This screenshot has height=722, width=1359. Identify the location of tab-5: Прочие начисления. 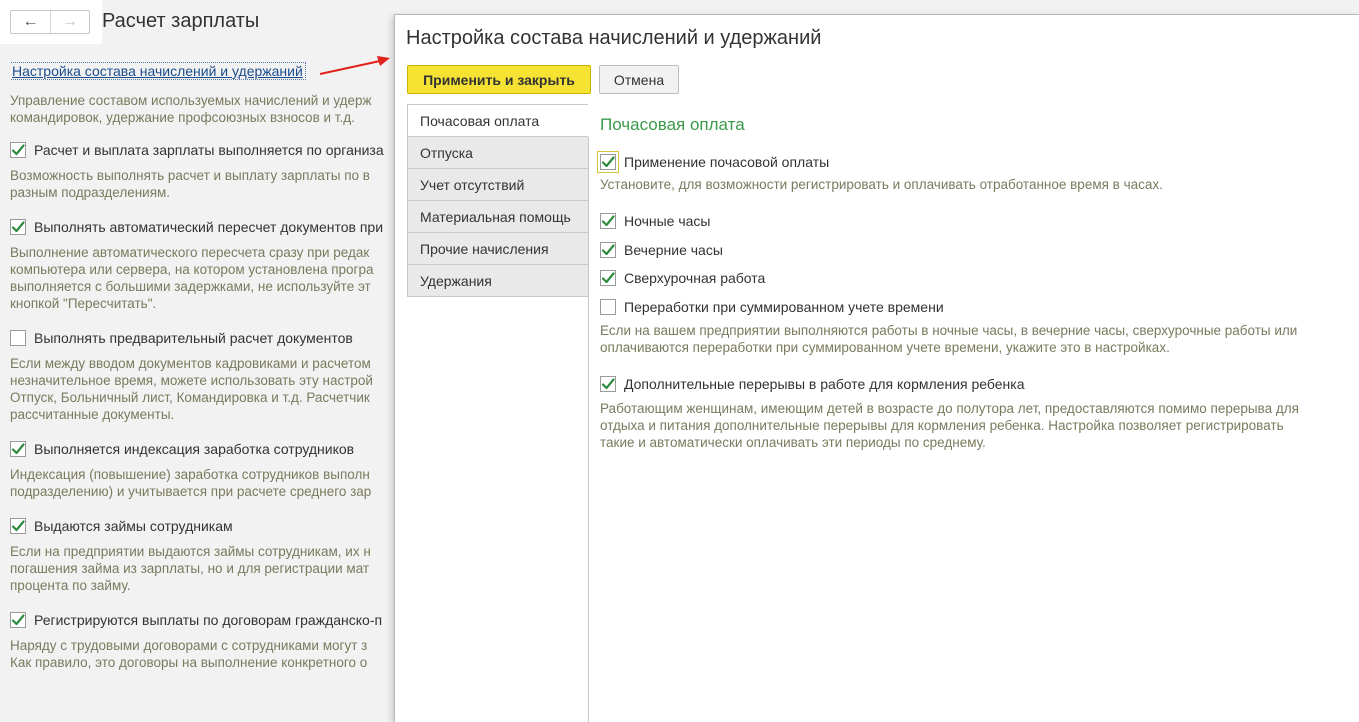
(498, 249).